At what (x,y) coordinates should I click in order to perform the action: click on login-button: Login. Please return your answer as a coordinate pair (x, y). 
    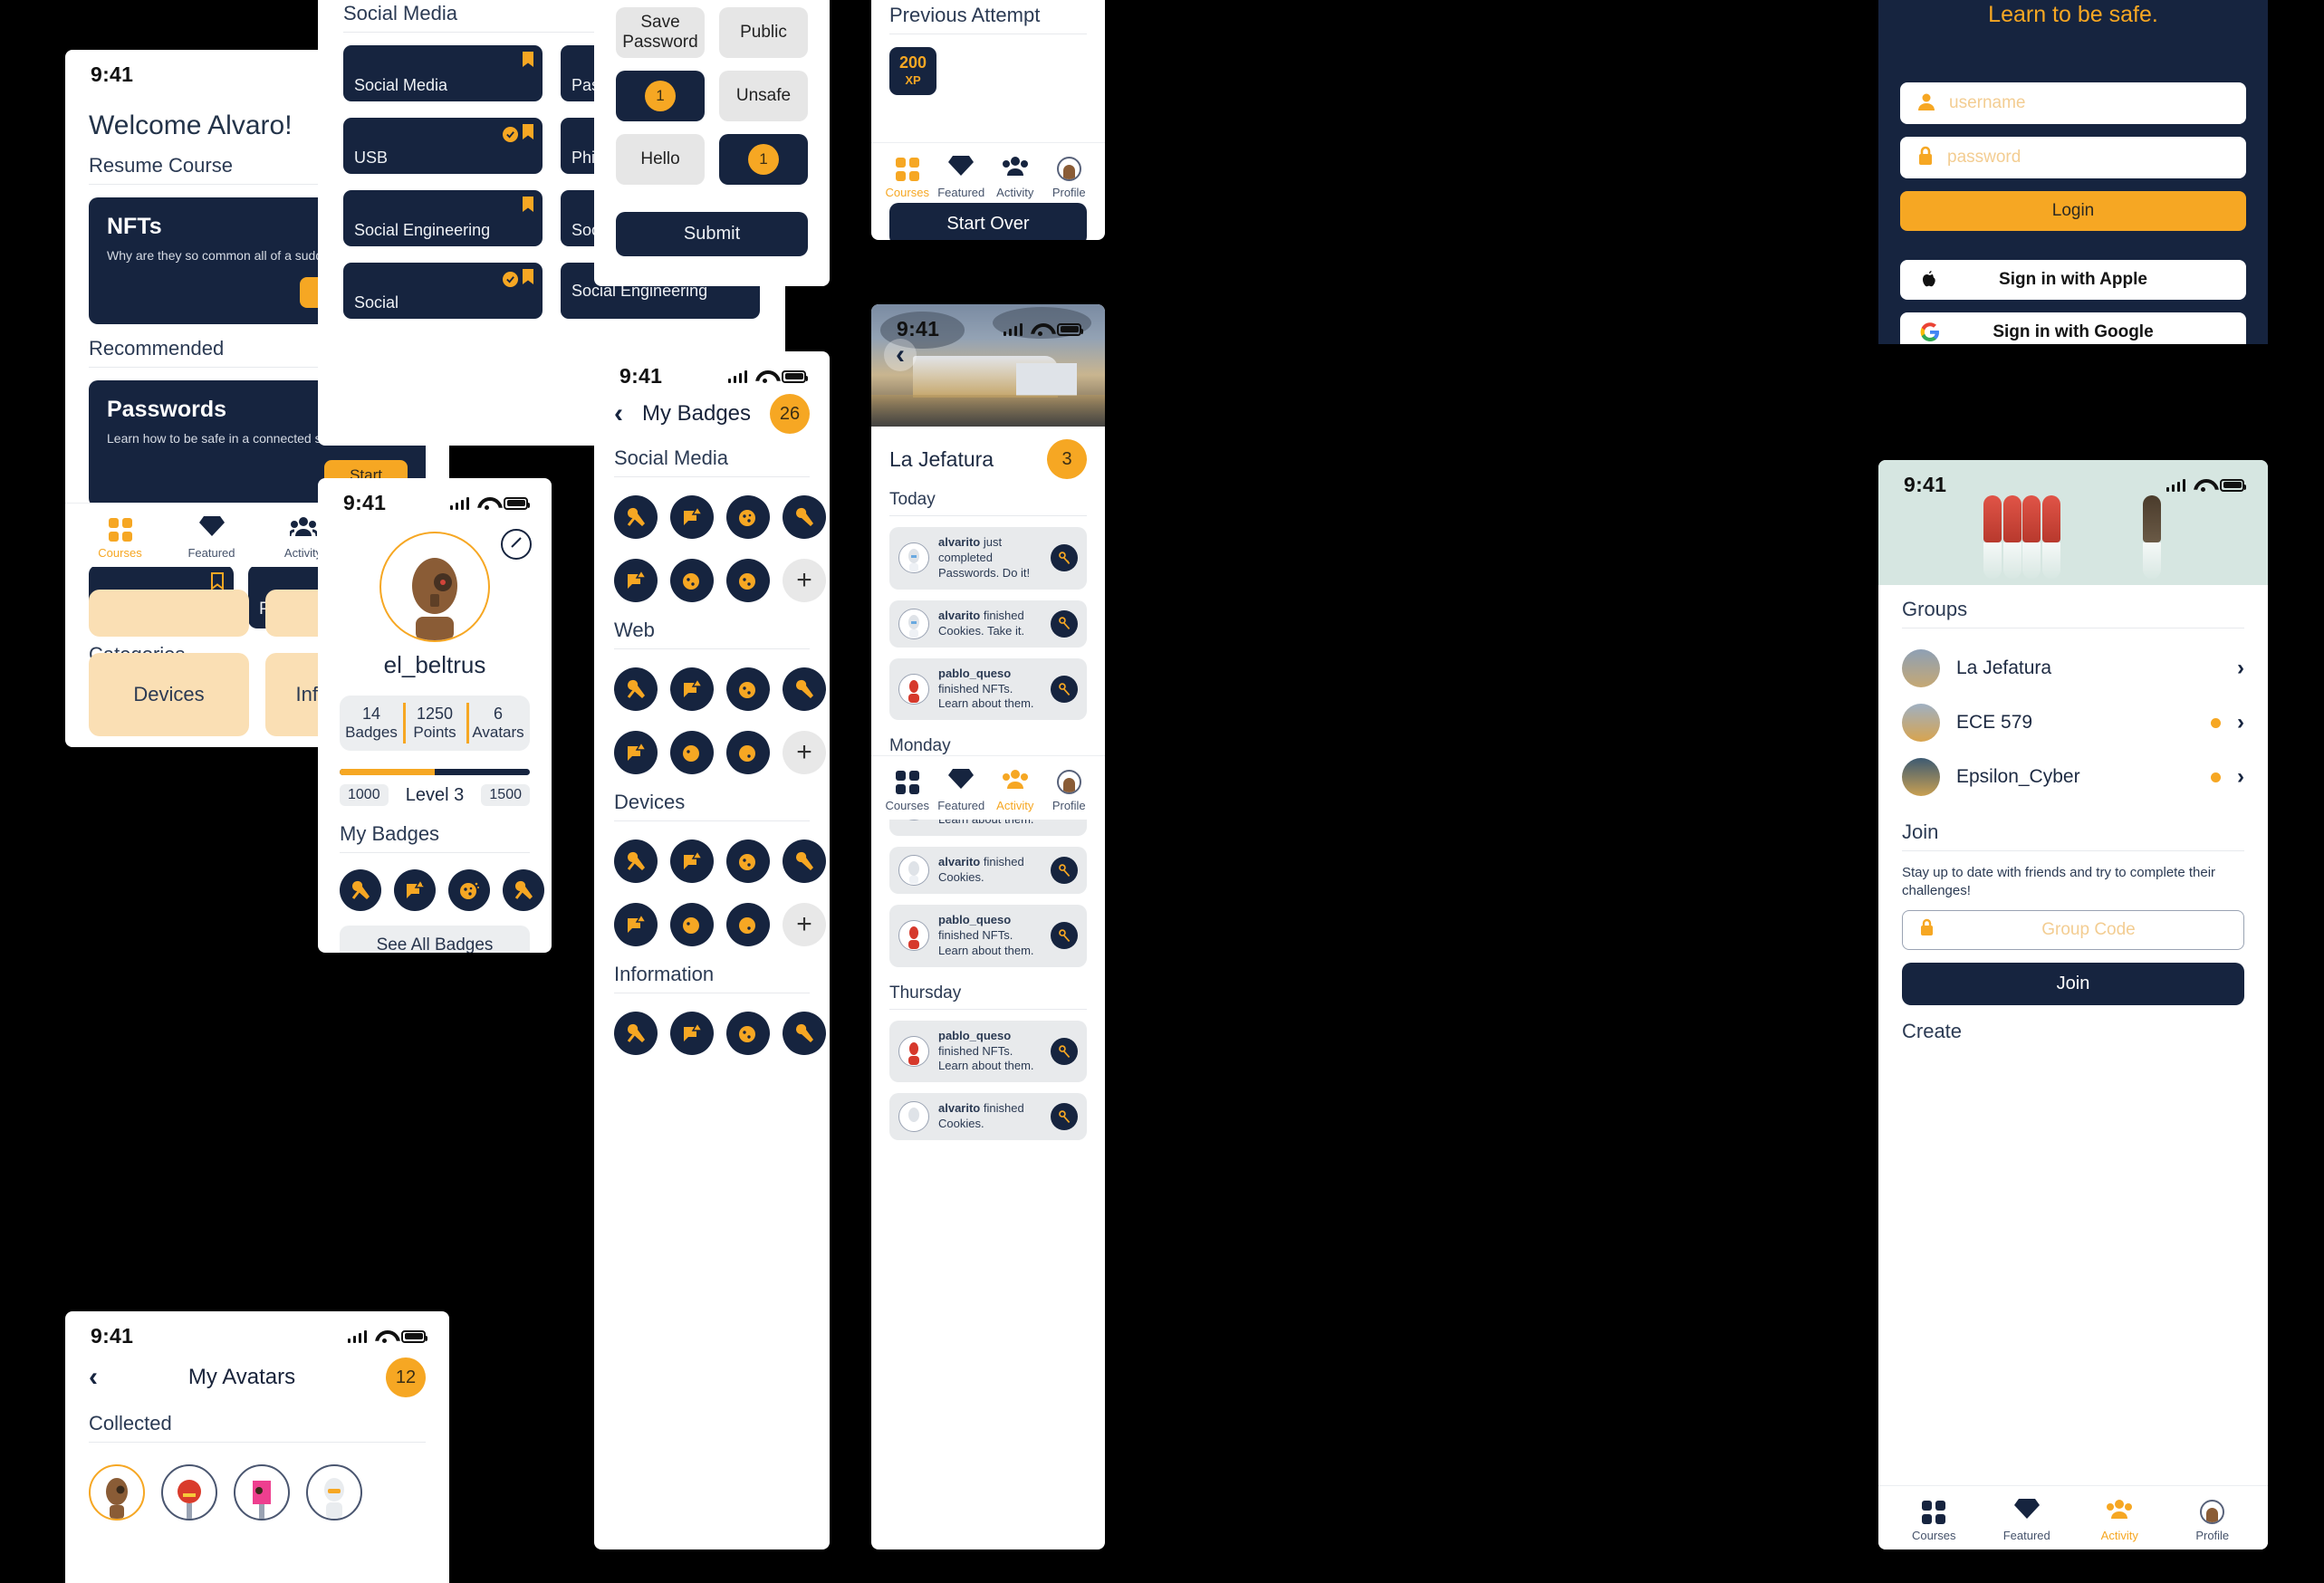
    Looking at the image, I should click on (2073, 211).